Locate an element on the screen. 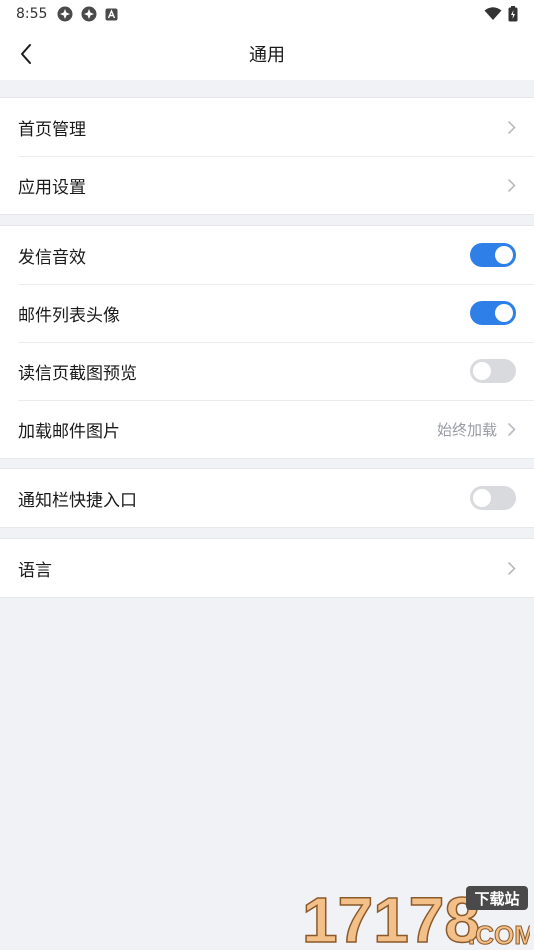  settings-group-3: 通知栏快捷入口 is located at coordinates (267, 498).